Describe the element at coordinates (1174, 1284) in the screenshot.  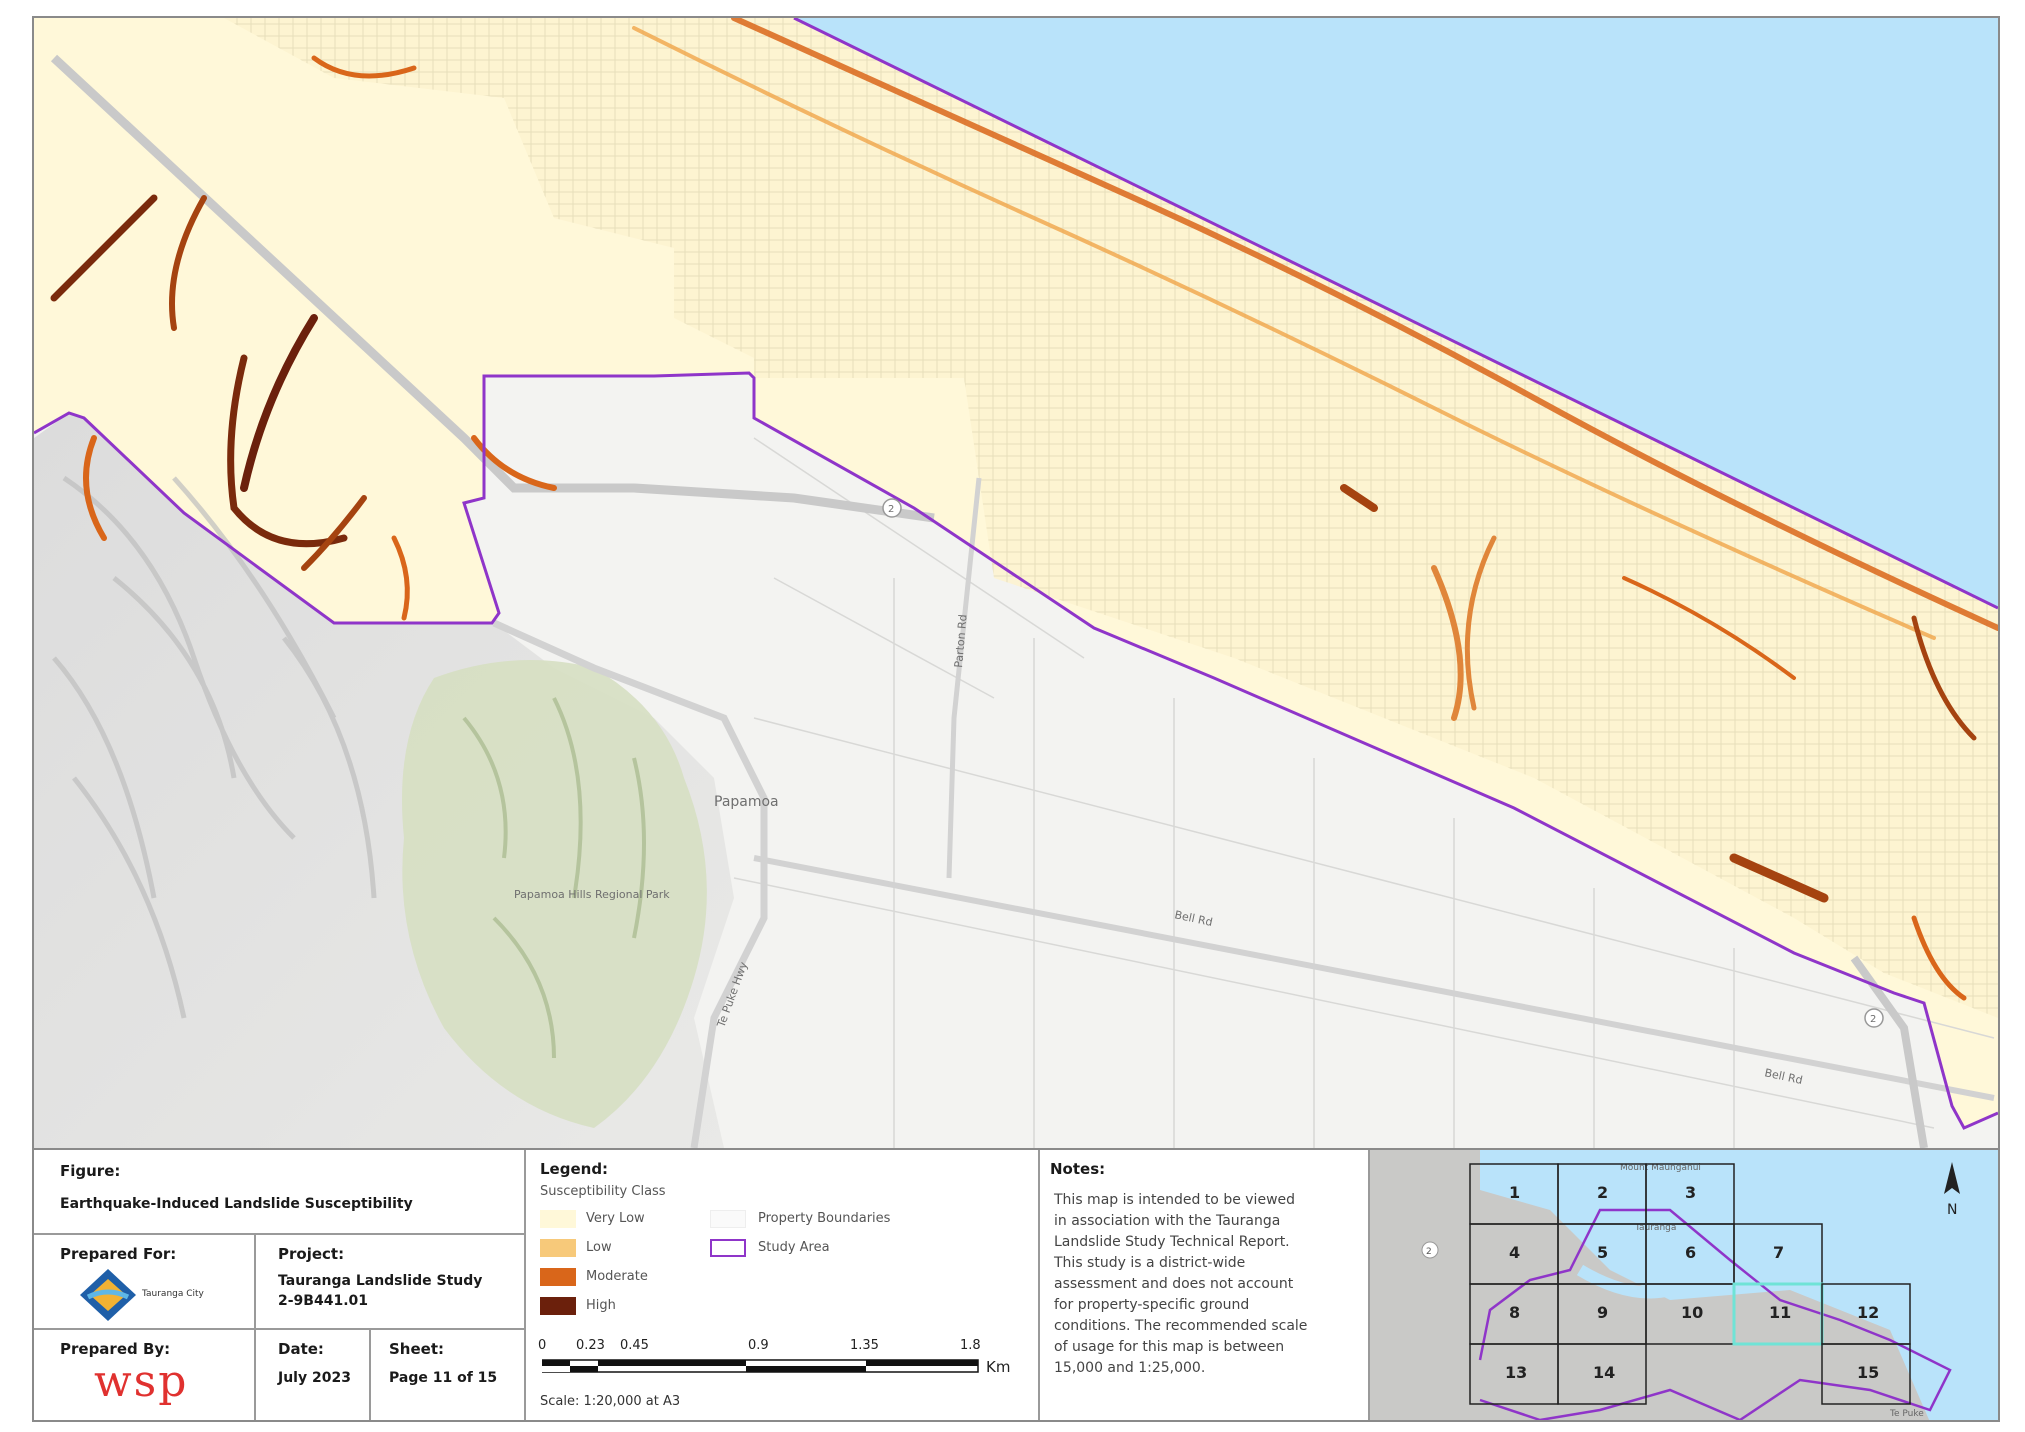
I see `notes-line: assessment and does not account` at that location.